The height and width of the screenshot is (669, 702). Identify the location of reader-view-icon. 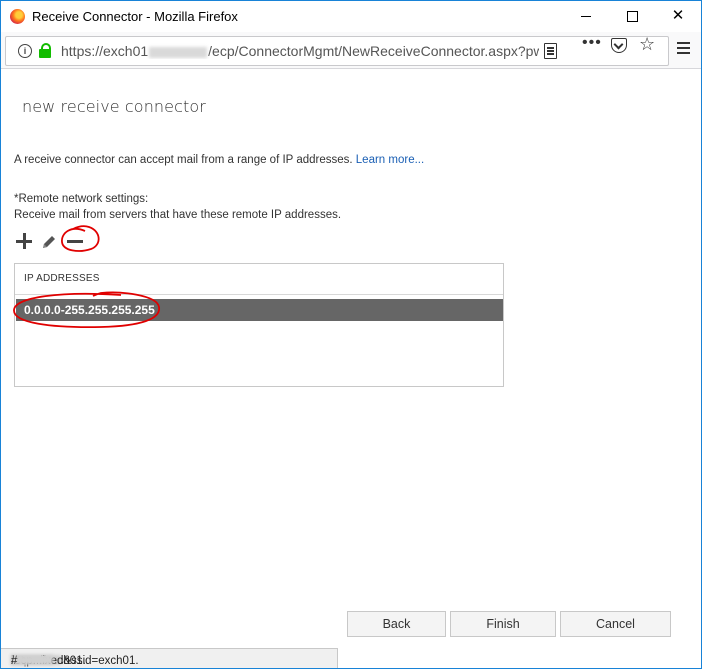
(550, 51).